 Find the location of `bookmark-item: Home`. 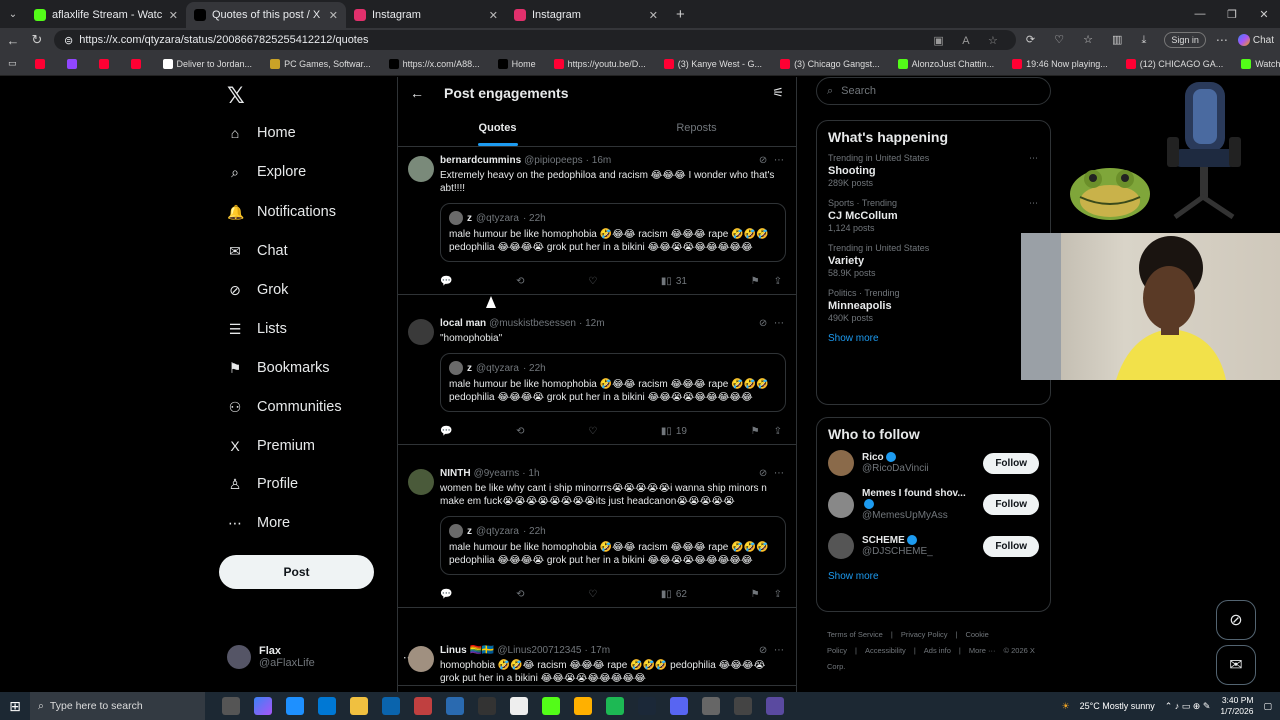

bookmark-item: Home is located at coordinates (516, 63).